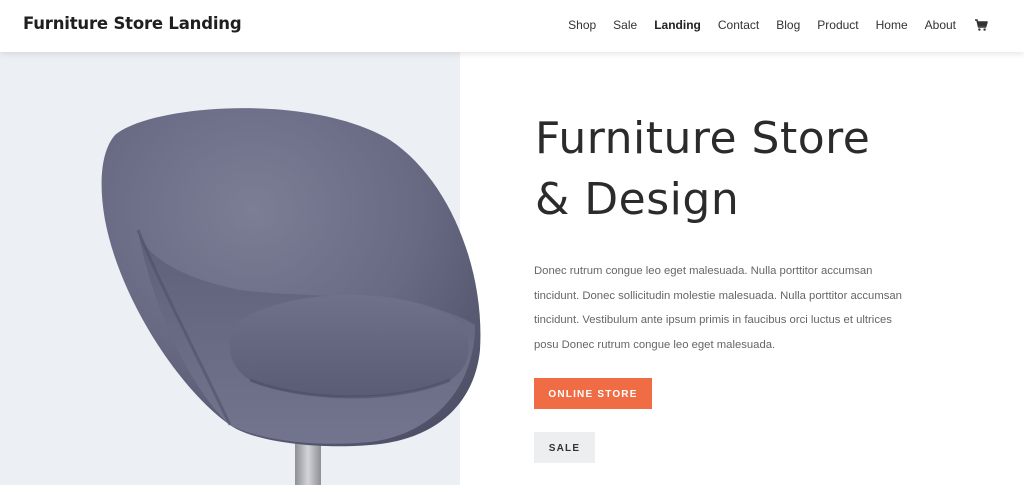 The width and height of the screenshot is (1024, 485). What do you see at coordinates (940, 25) in the screenshot?
I see `nav-item-about: About` at bounding box center [940, 25].